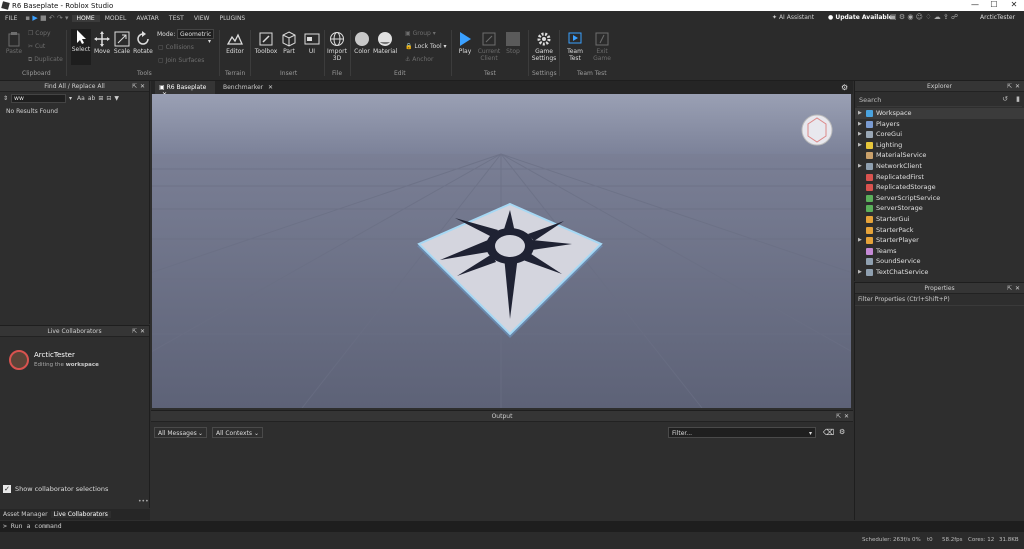 The image size is (1024, 549). Describe the element at coordinates (147, 18) in the screenshot. I see `menu-avatar: AVATAR` at that location.